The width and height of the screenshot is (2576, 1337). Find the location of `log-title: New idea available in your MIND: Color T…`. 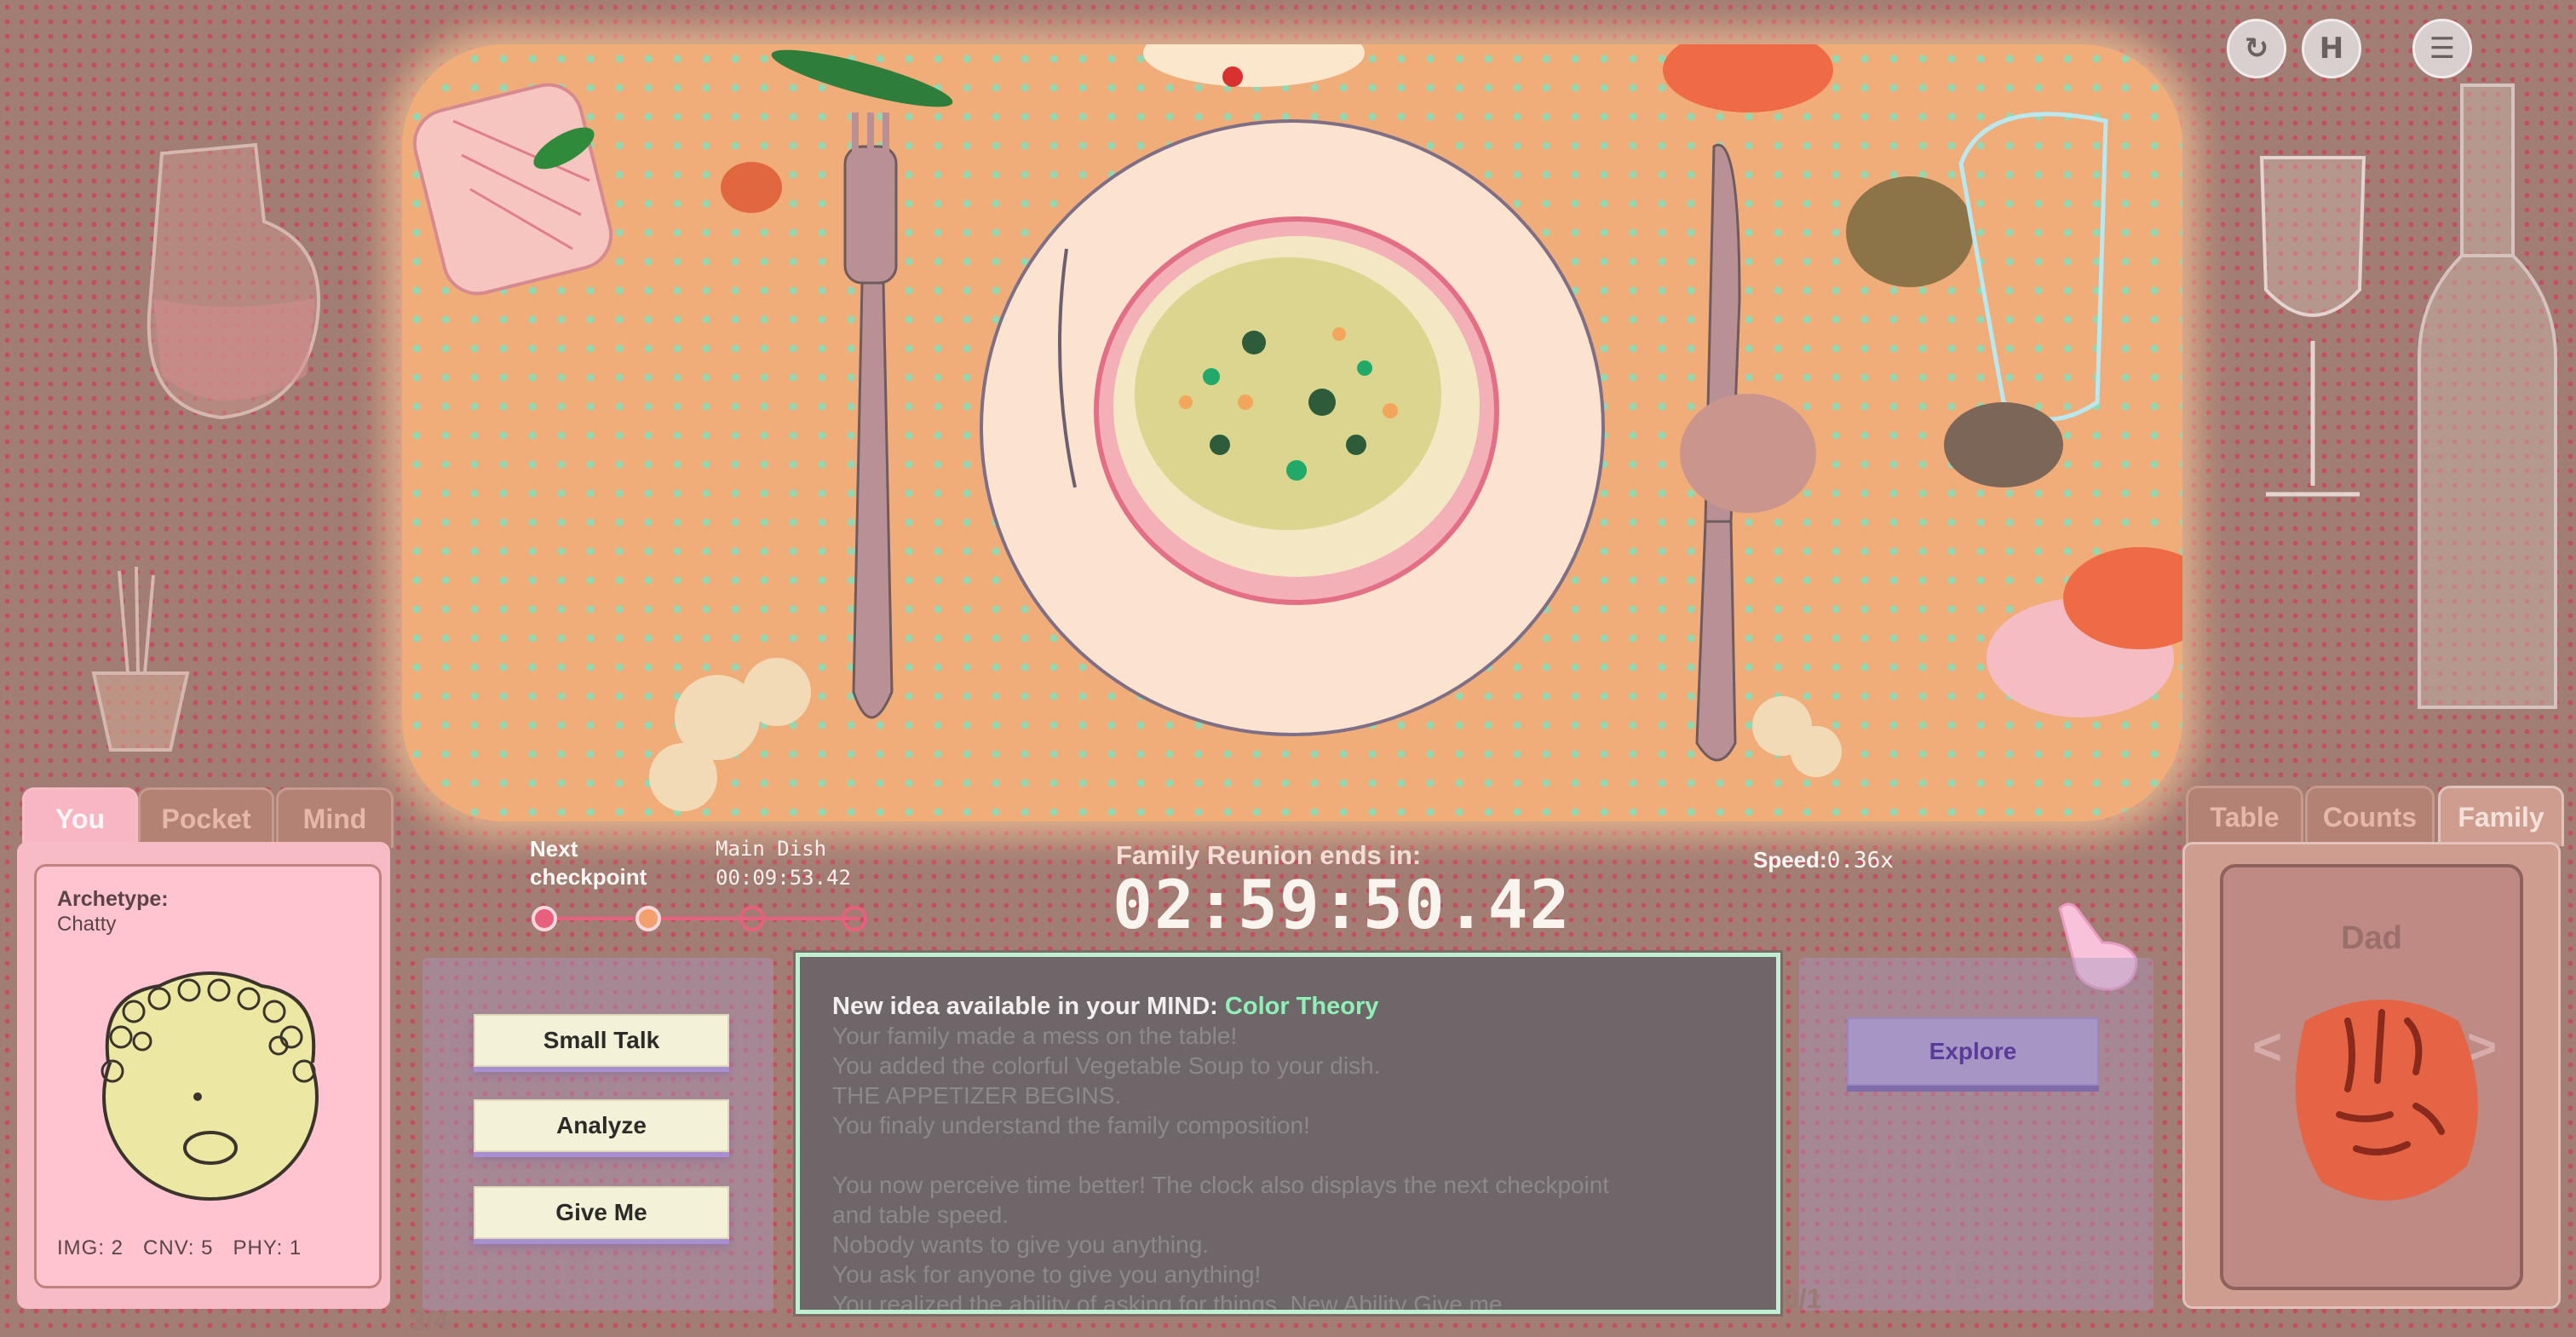

log-title: New idea available in your MIND: Color T… is located at coordinates (1289, 1007).